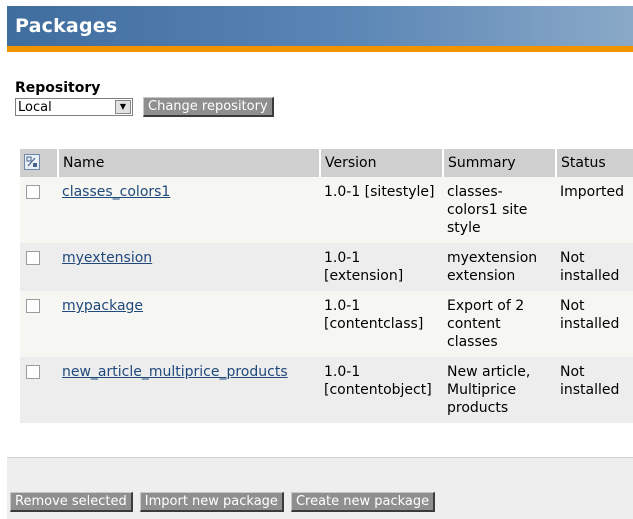 The width and height of the screenshot is (633, 519). What do you see at coordinates (175, 372) in the screenshot?
I see `package-link: new_article_multiprice_products` at bounding box center [175, 372].